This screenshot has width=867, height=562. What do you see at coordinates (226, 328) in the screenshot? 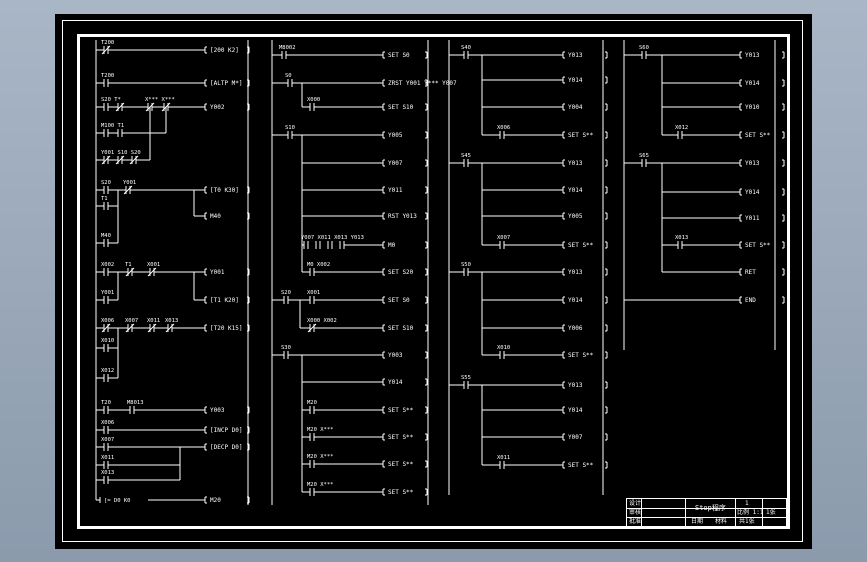
I see `coil-label: [T20 K15]` at bounding box center [226, 328].